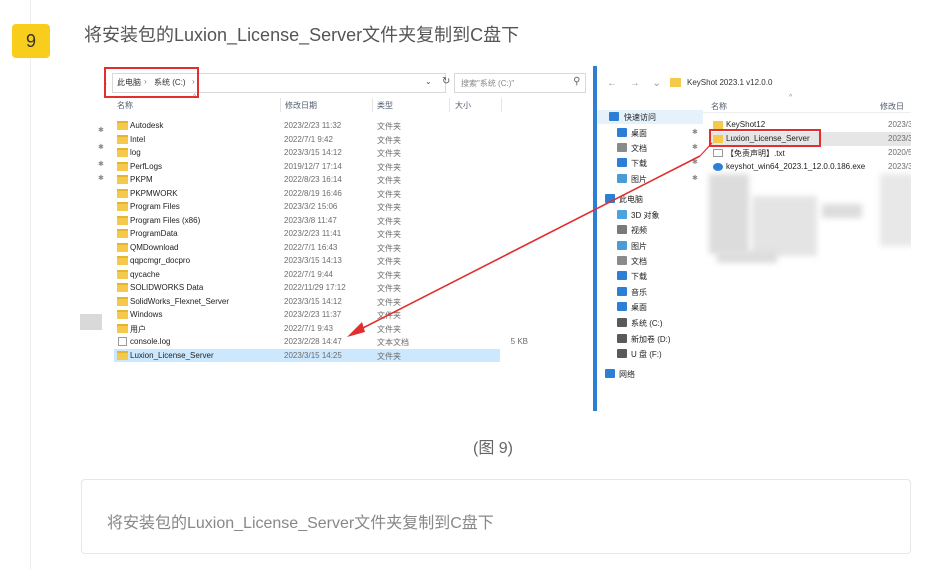 The image size is (935, 569). I want to click on file-row: PKPM 2022/8/23 16:14 文件夹, so click(307, 180).